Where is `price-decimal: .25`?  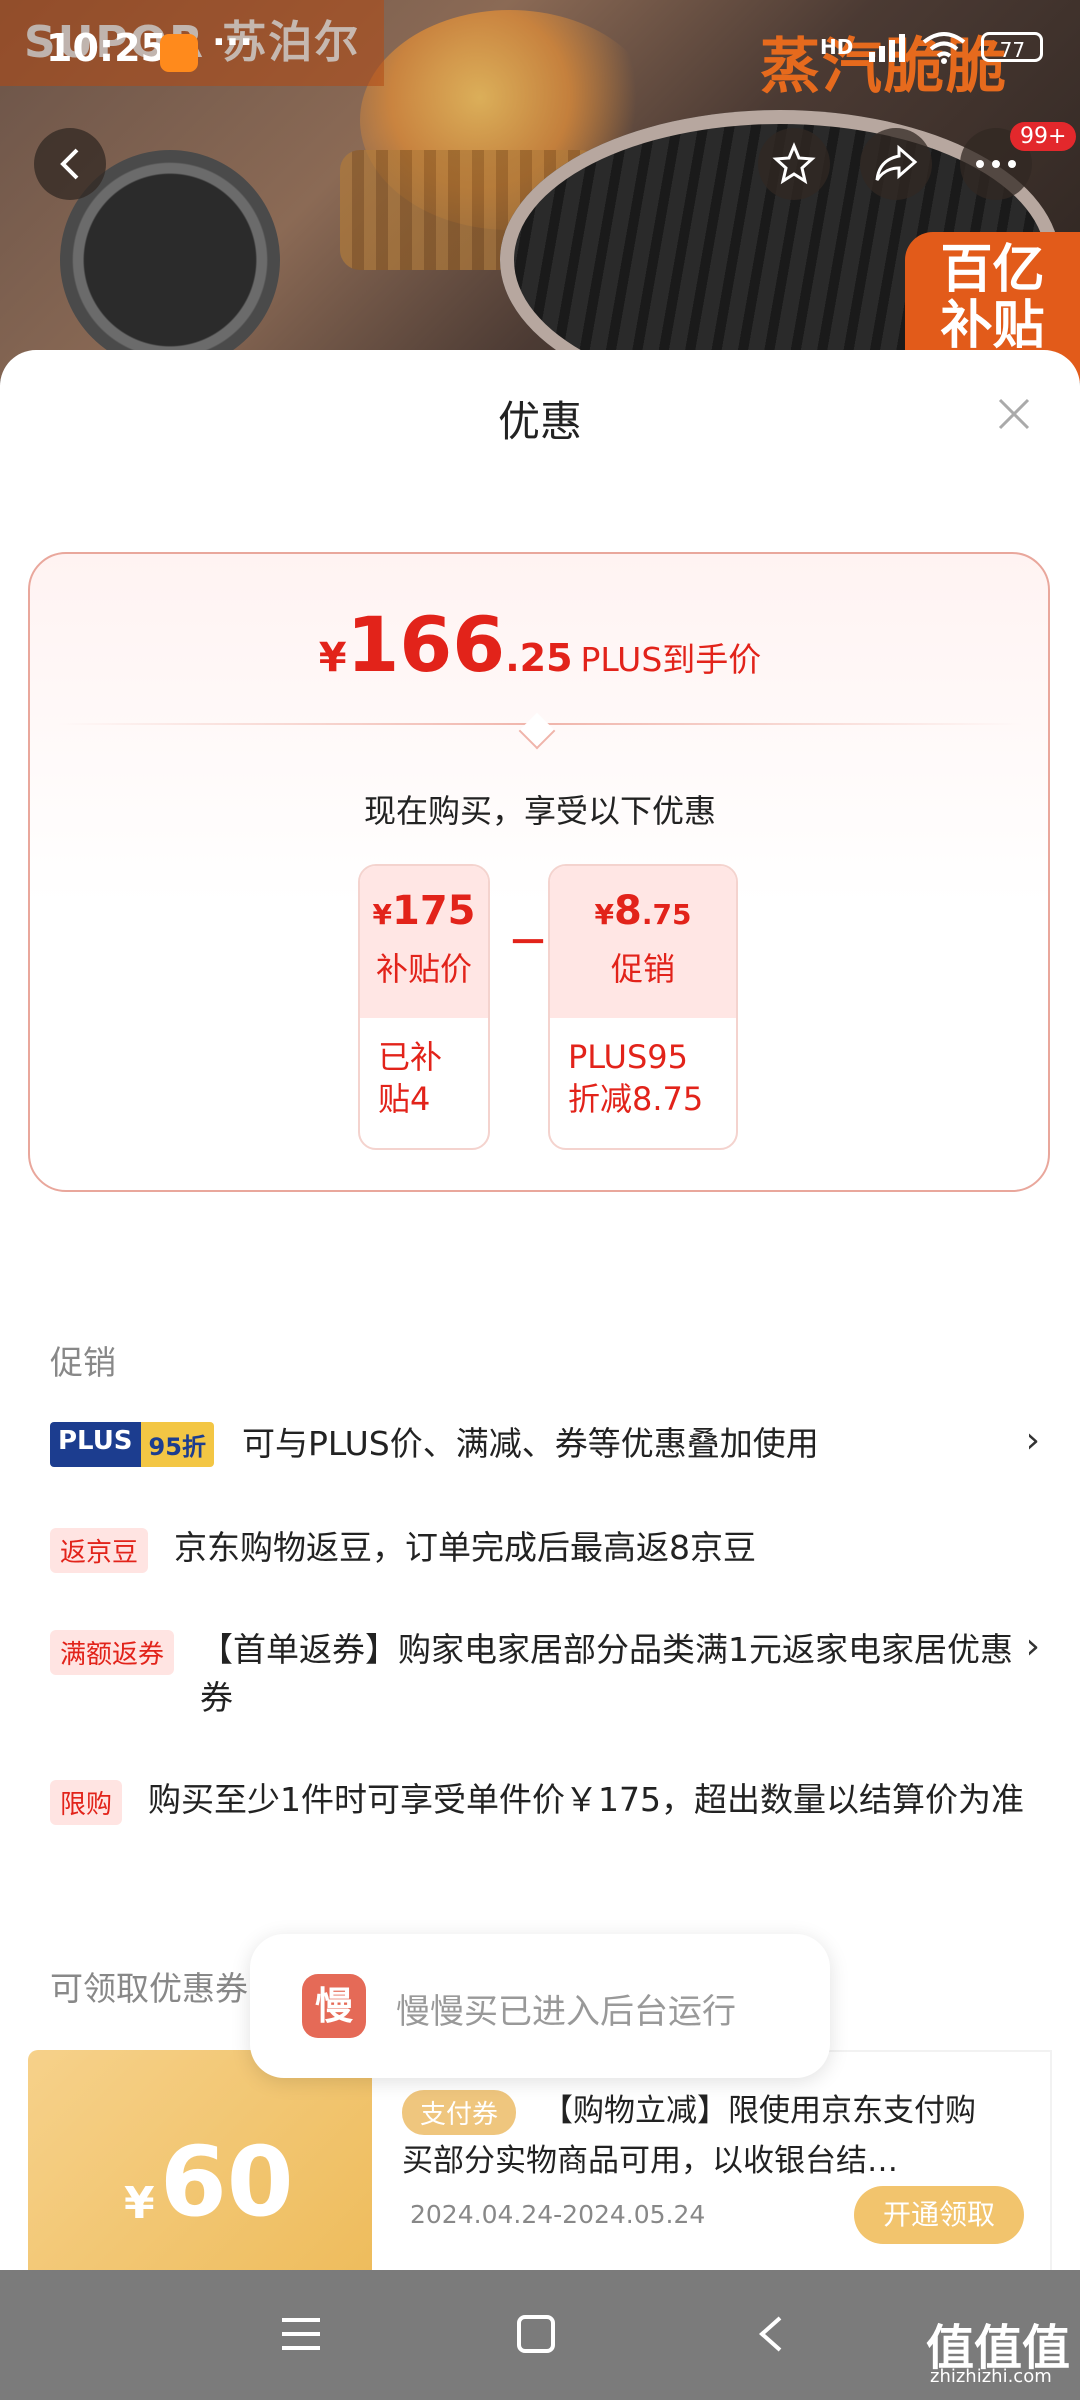
price-decimal: .25 is located at coordinates (539, 658).